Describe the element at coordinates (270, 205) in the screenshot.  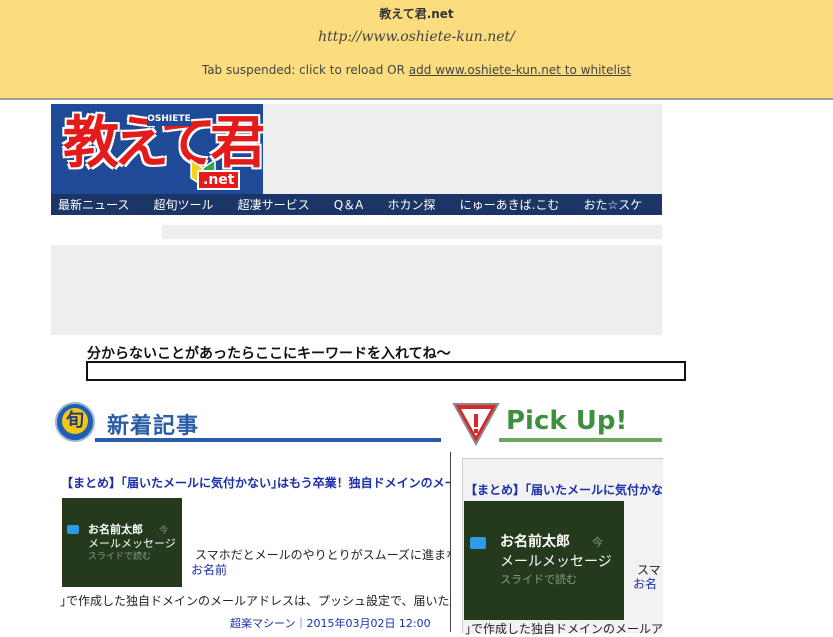
I see `nav-item-services: 超凄サービス` at that location.